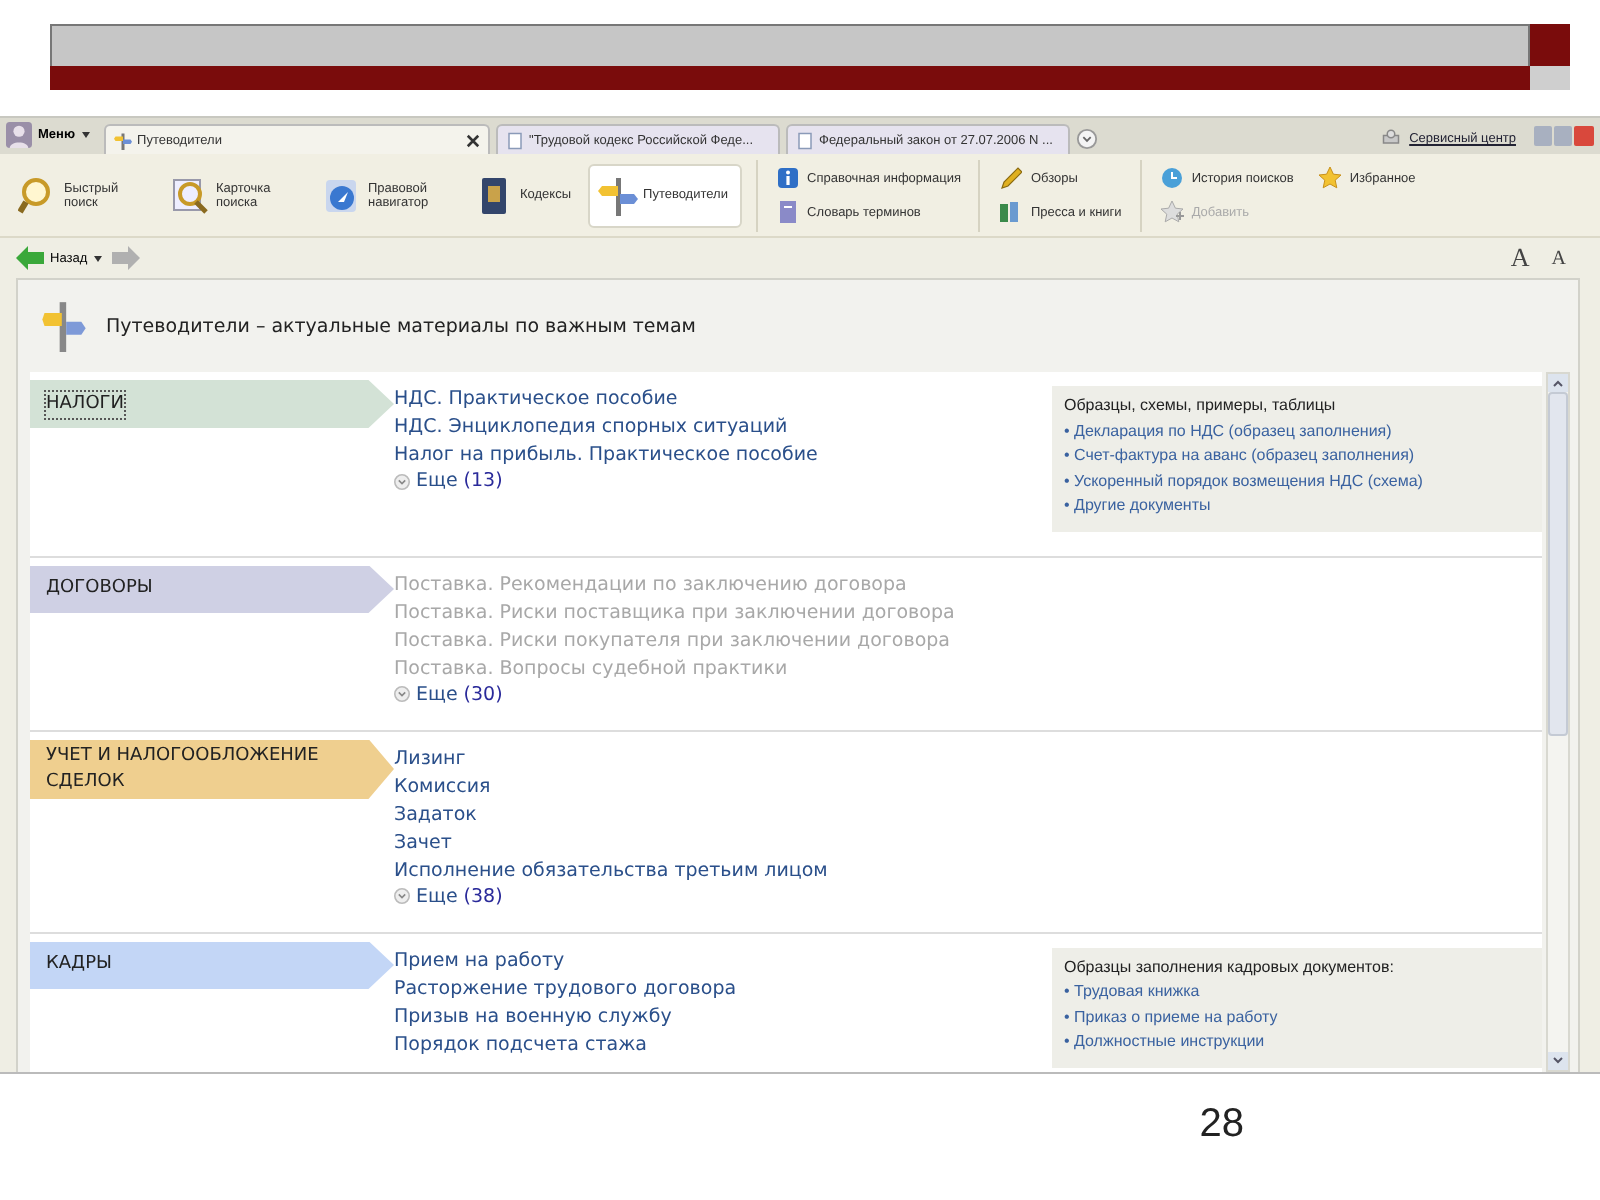  What do you see at coordinates (787, 178) in the screenshot?
I see `info-icon` at bounding box center [787, 178].